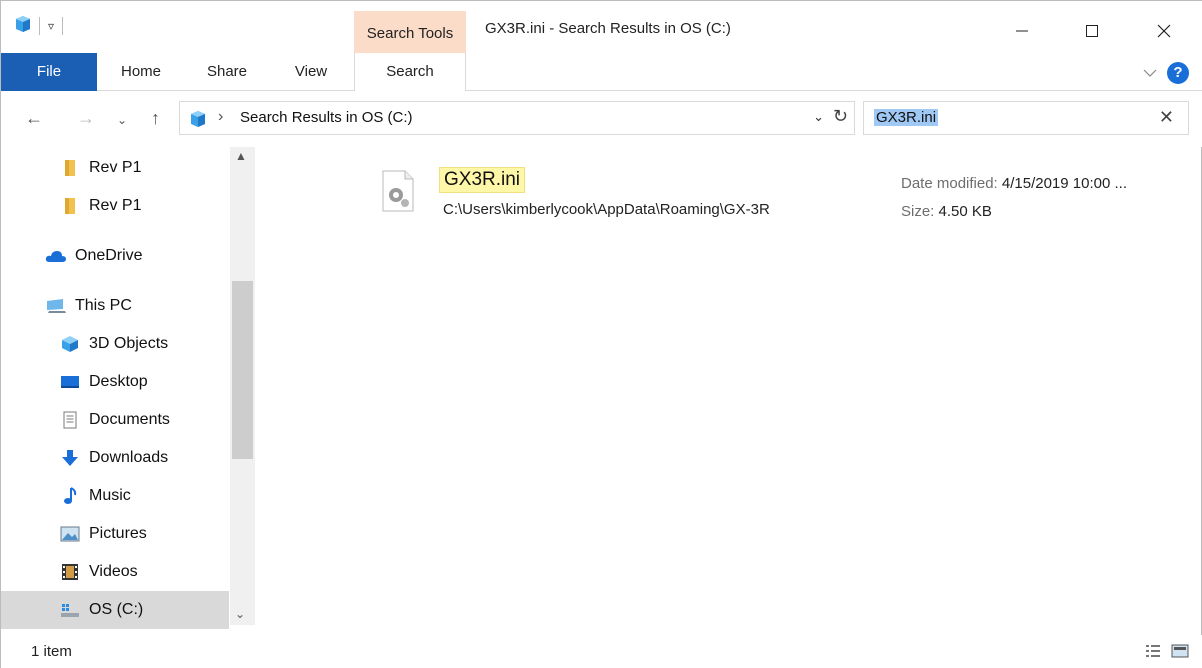  Describe the element at coordinates (1153, 653) in the screenshot. I see `details-view-icon` at that location.